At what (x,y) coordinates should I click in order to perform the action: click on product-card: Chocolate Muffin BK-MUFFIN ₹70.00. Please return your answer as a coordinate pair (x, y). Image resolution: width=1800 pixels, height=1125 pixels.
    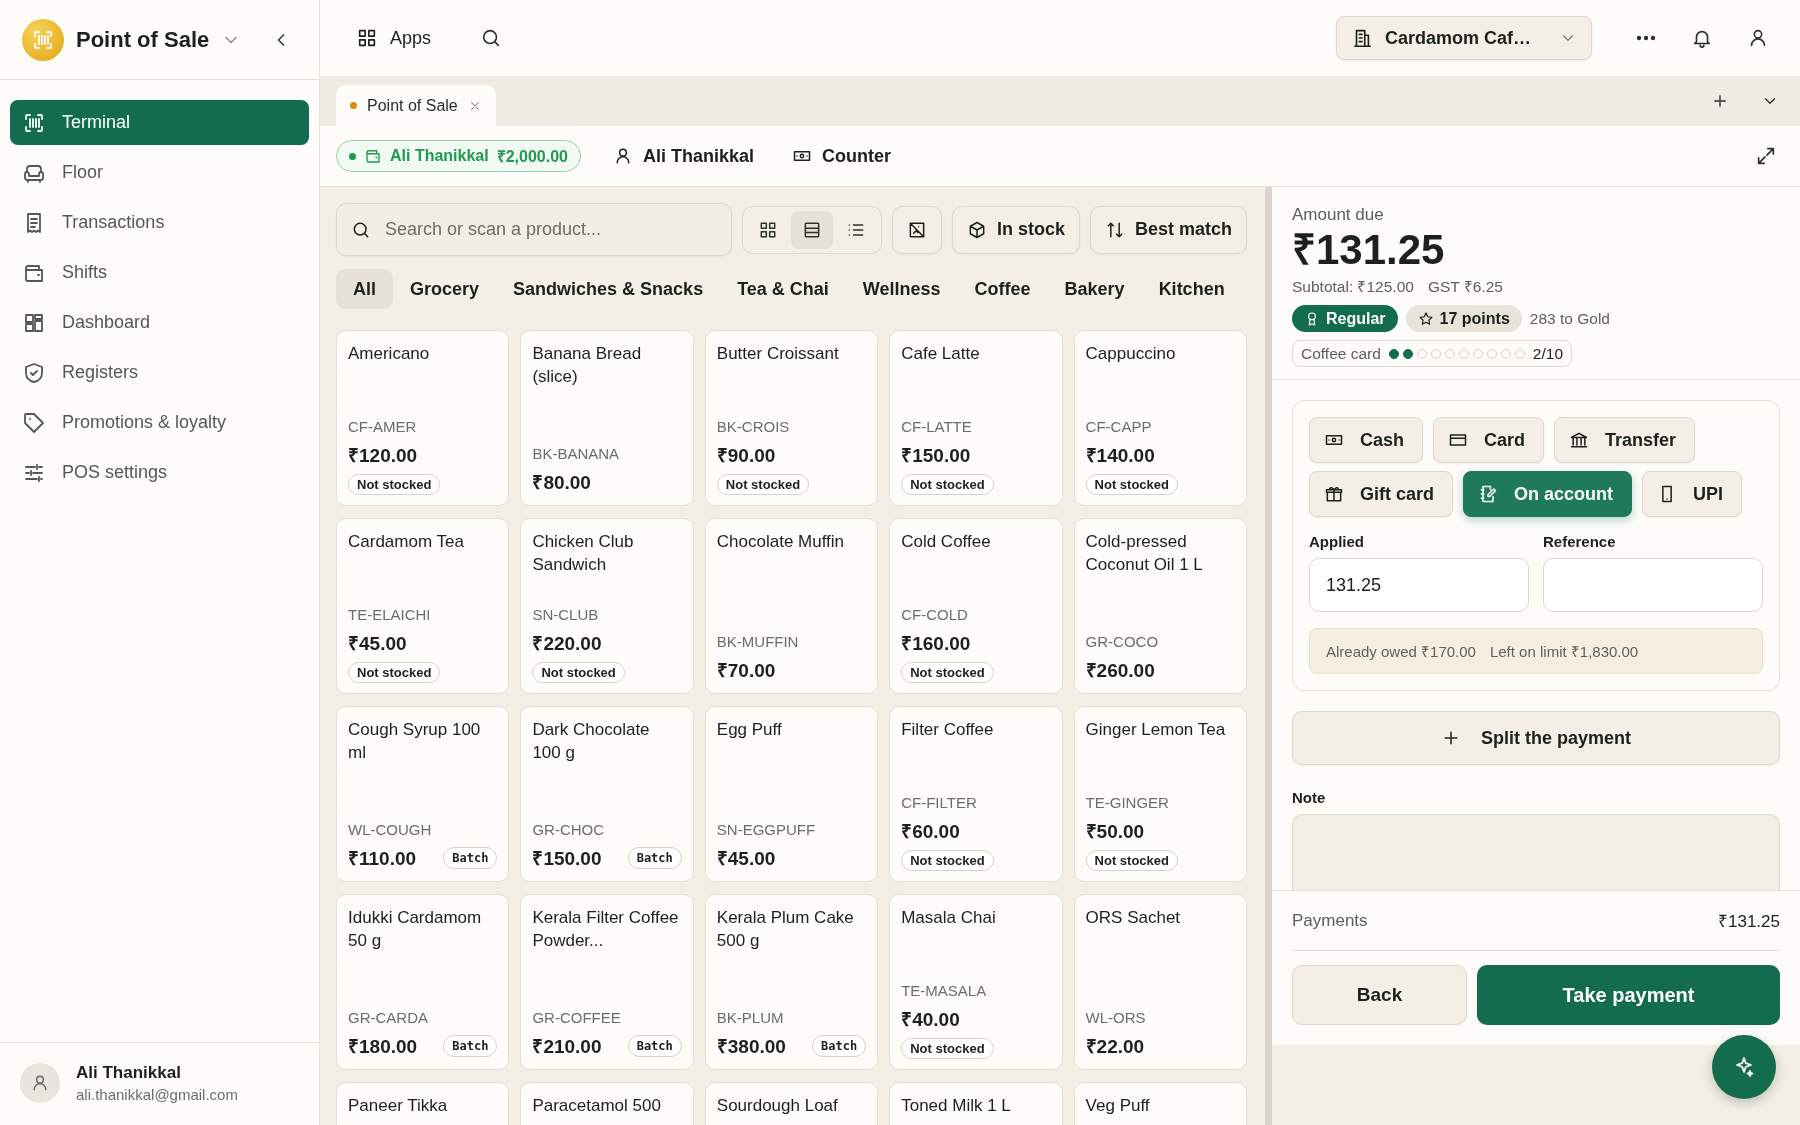
    Looking at the image, I should click on (791, 606).